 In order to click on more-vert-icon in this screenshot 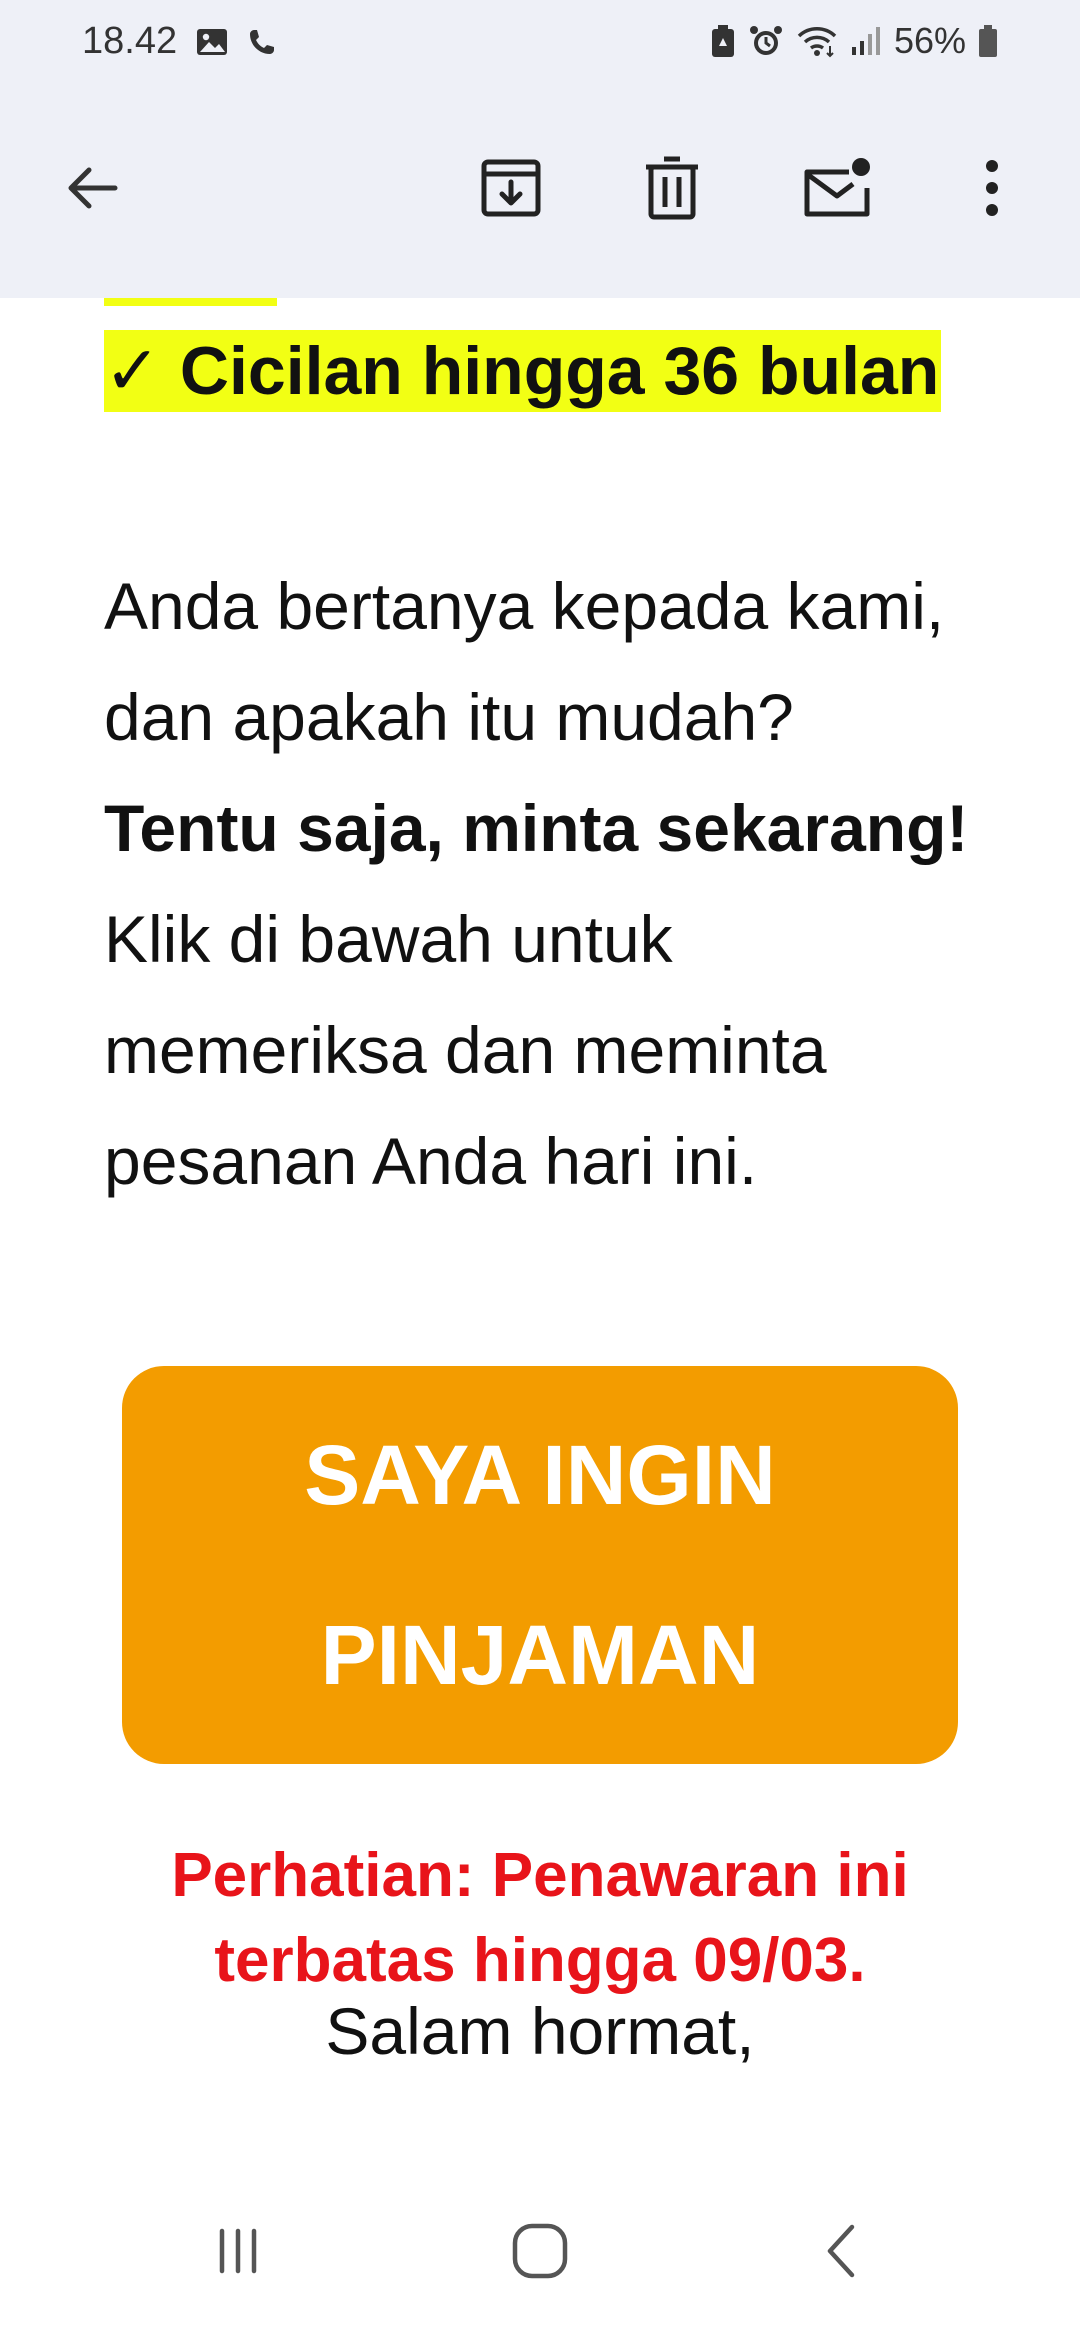, I will do `click(992, 190)`.